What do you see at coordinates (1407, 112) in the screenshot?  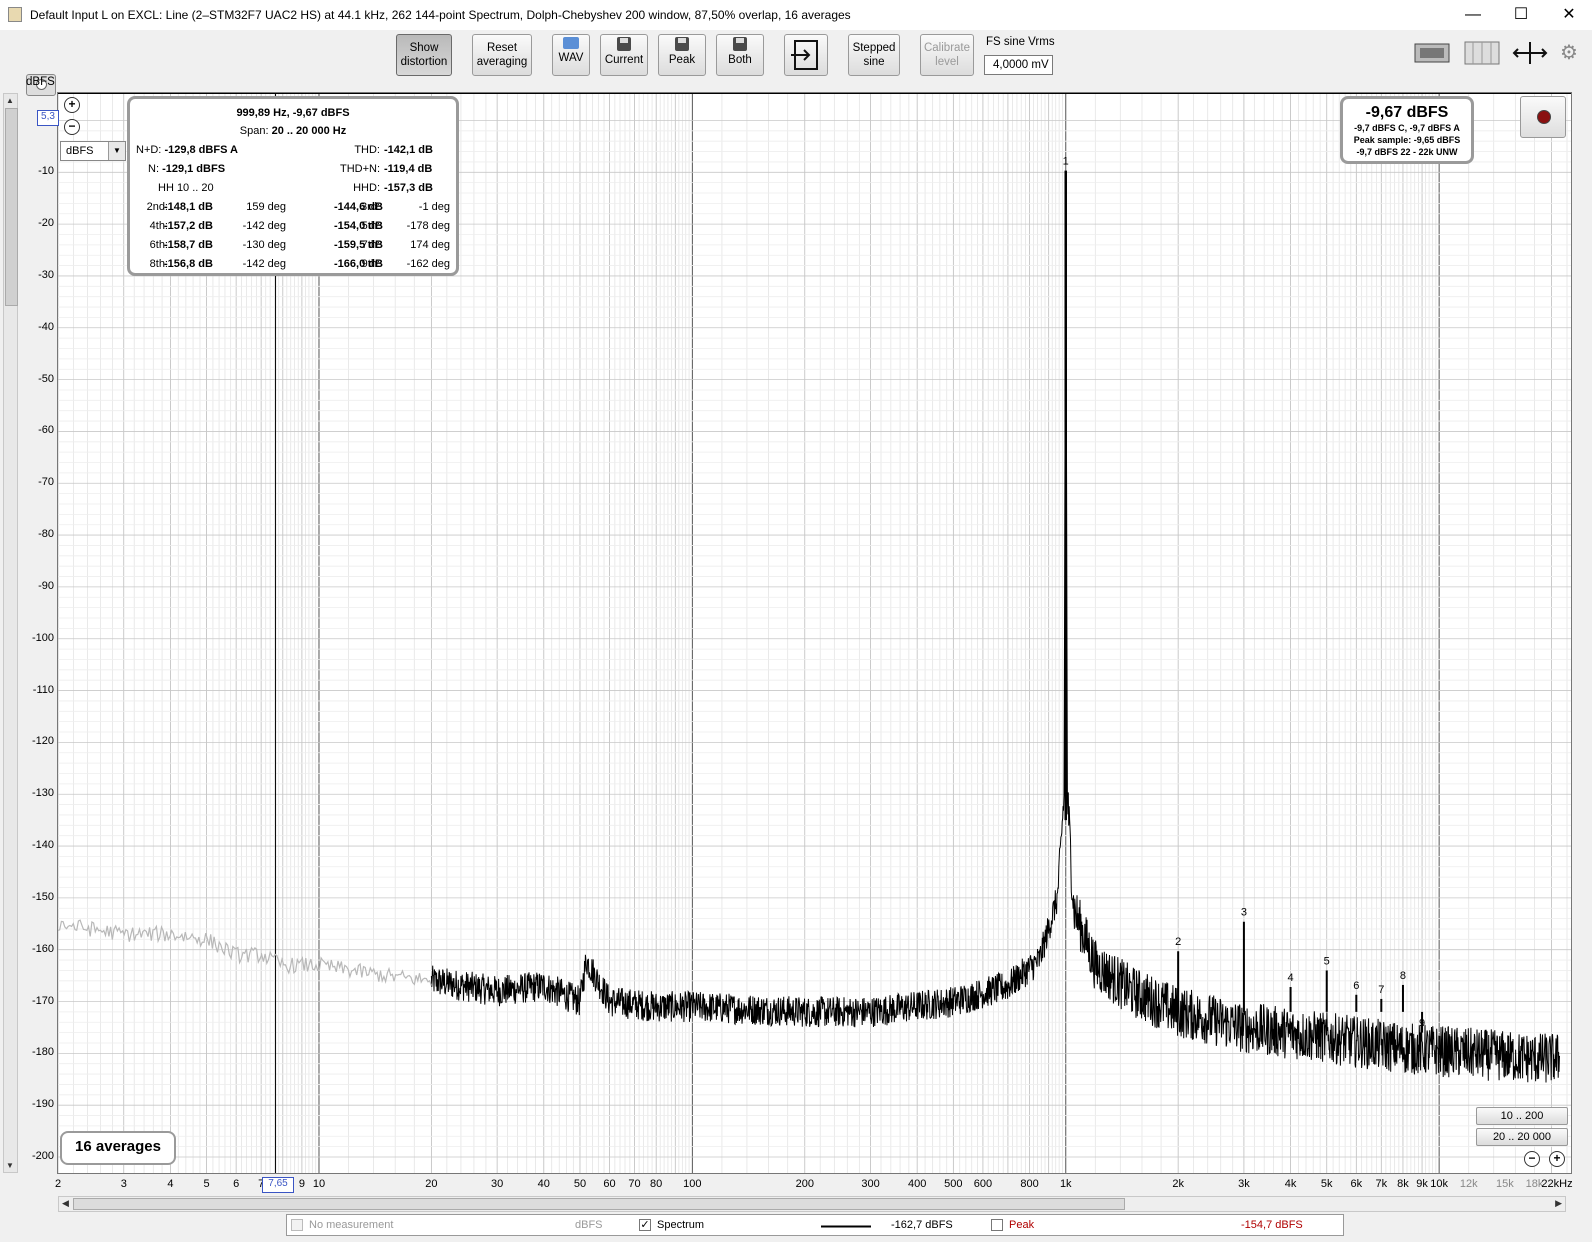 I see `level-main: -9,67 dBFS` at bounding box center [1407, 112].